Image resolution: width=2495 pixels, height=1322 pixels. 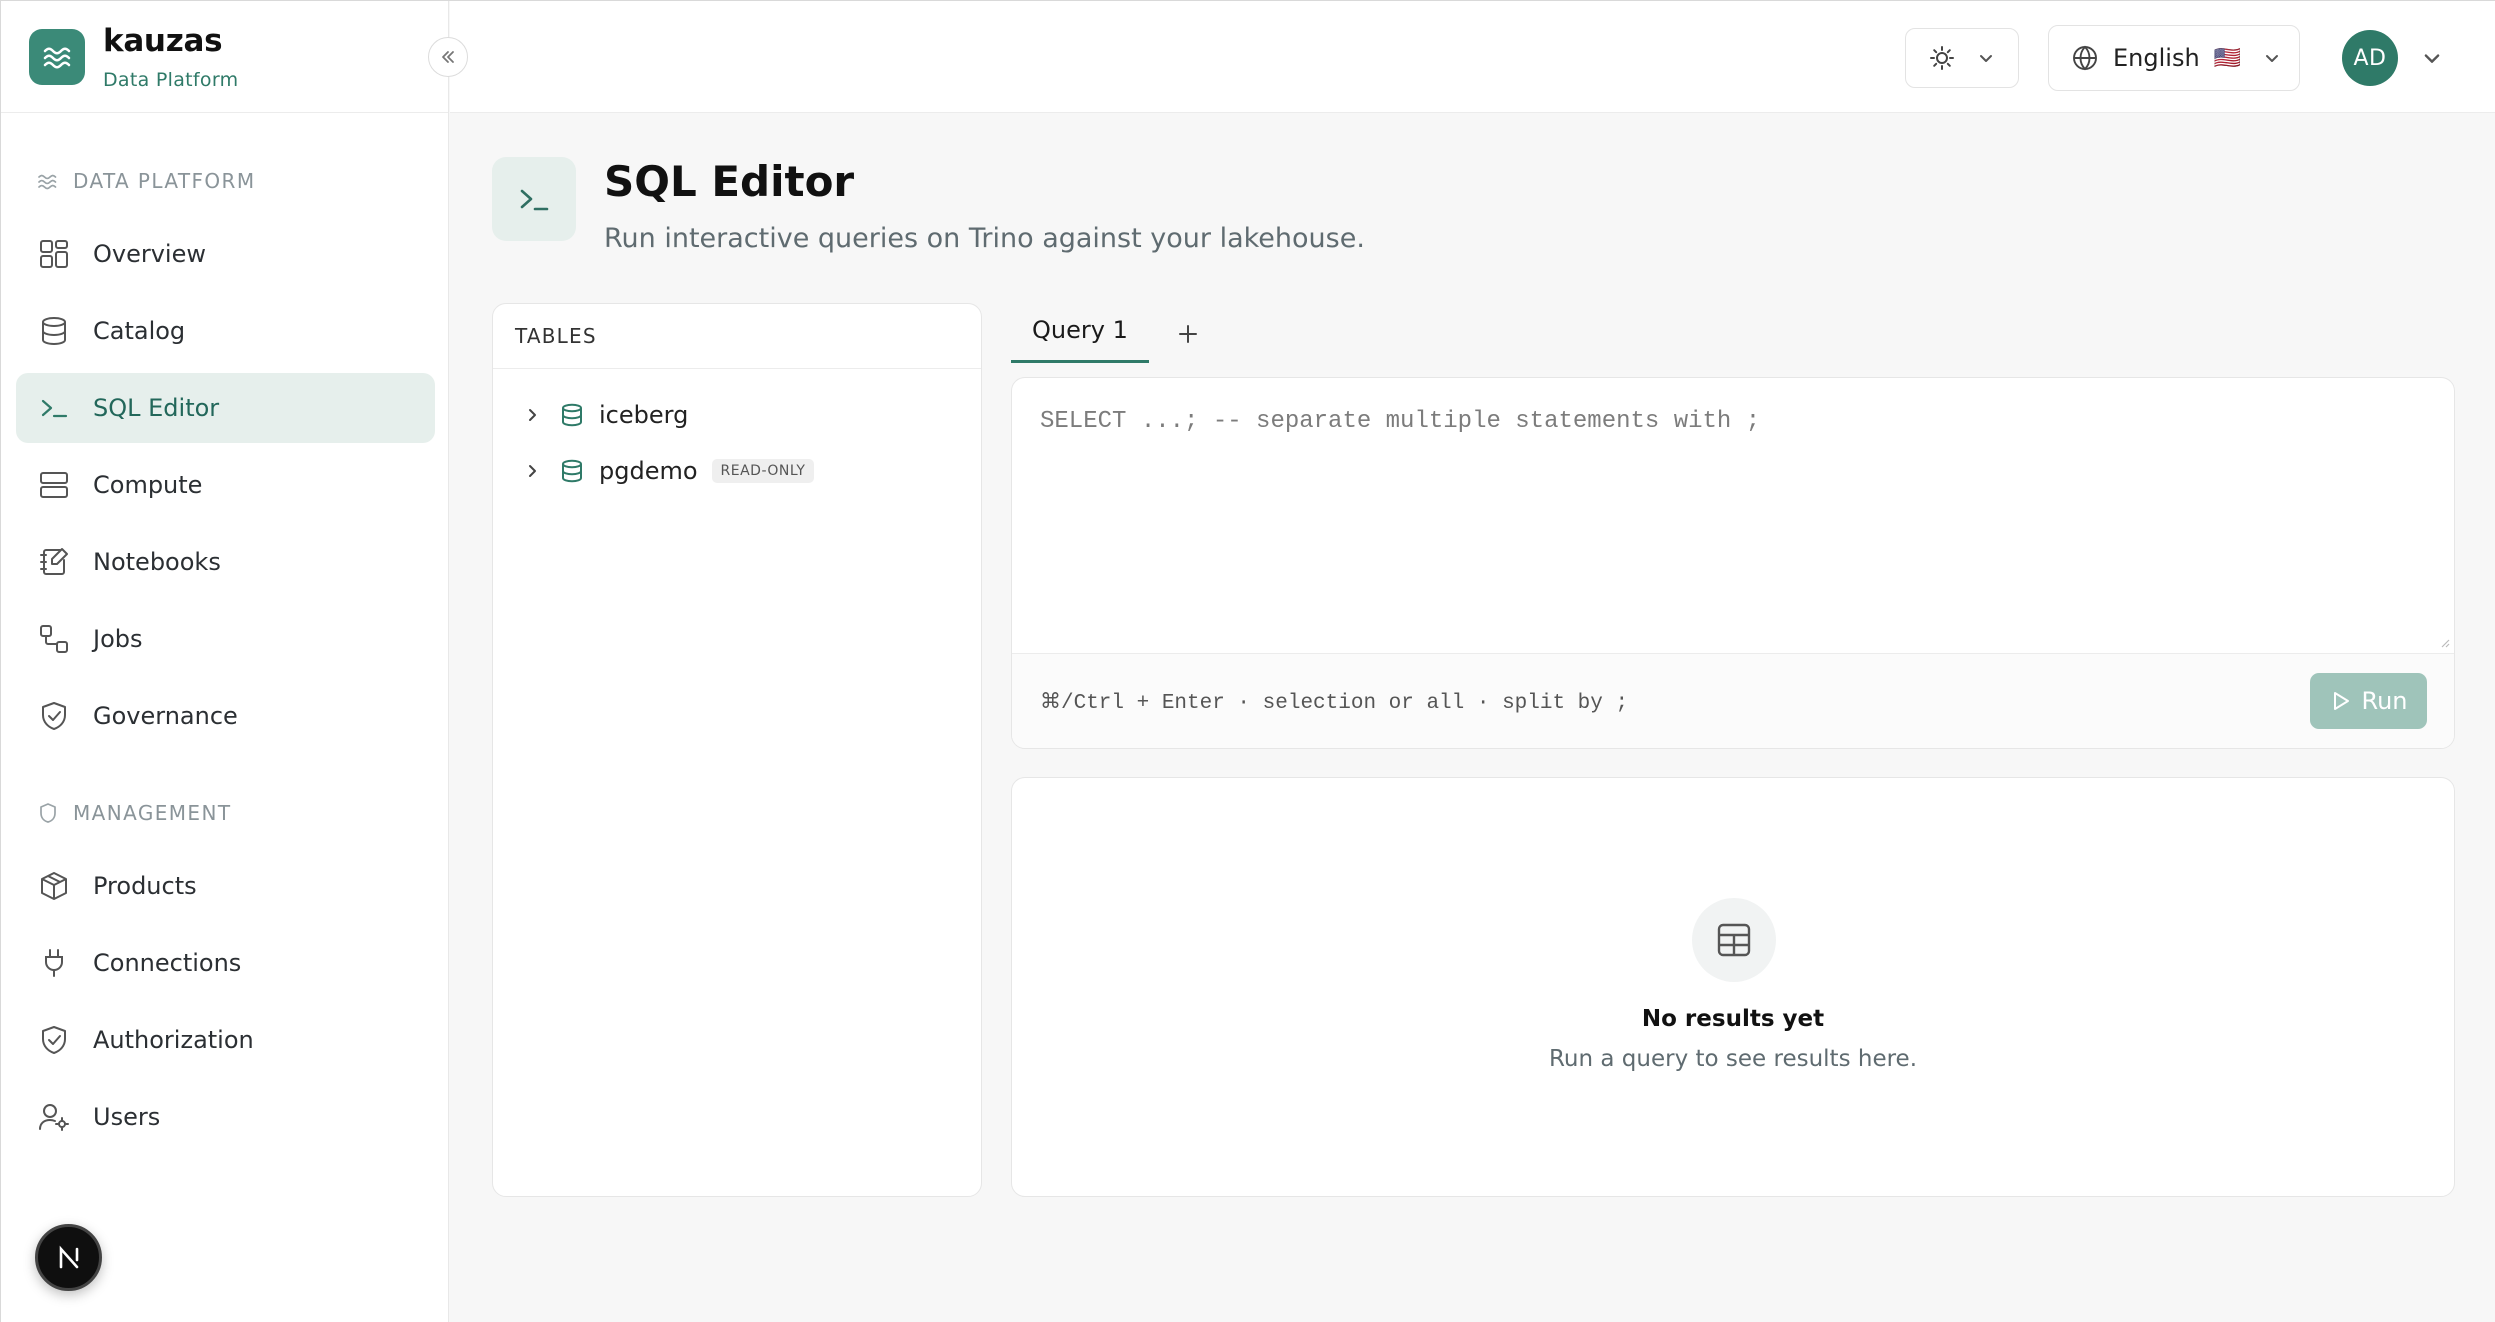 I want to click on workflow-icon, so click(x=54, y=639).